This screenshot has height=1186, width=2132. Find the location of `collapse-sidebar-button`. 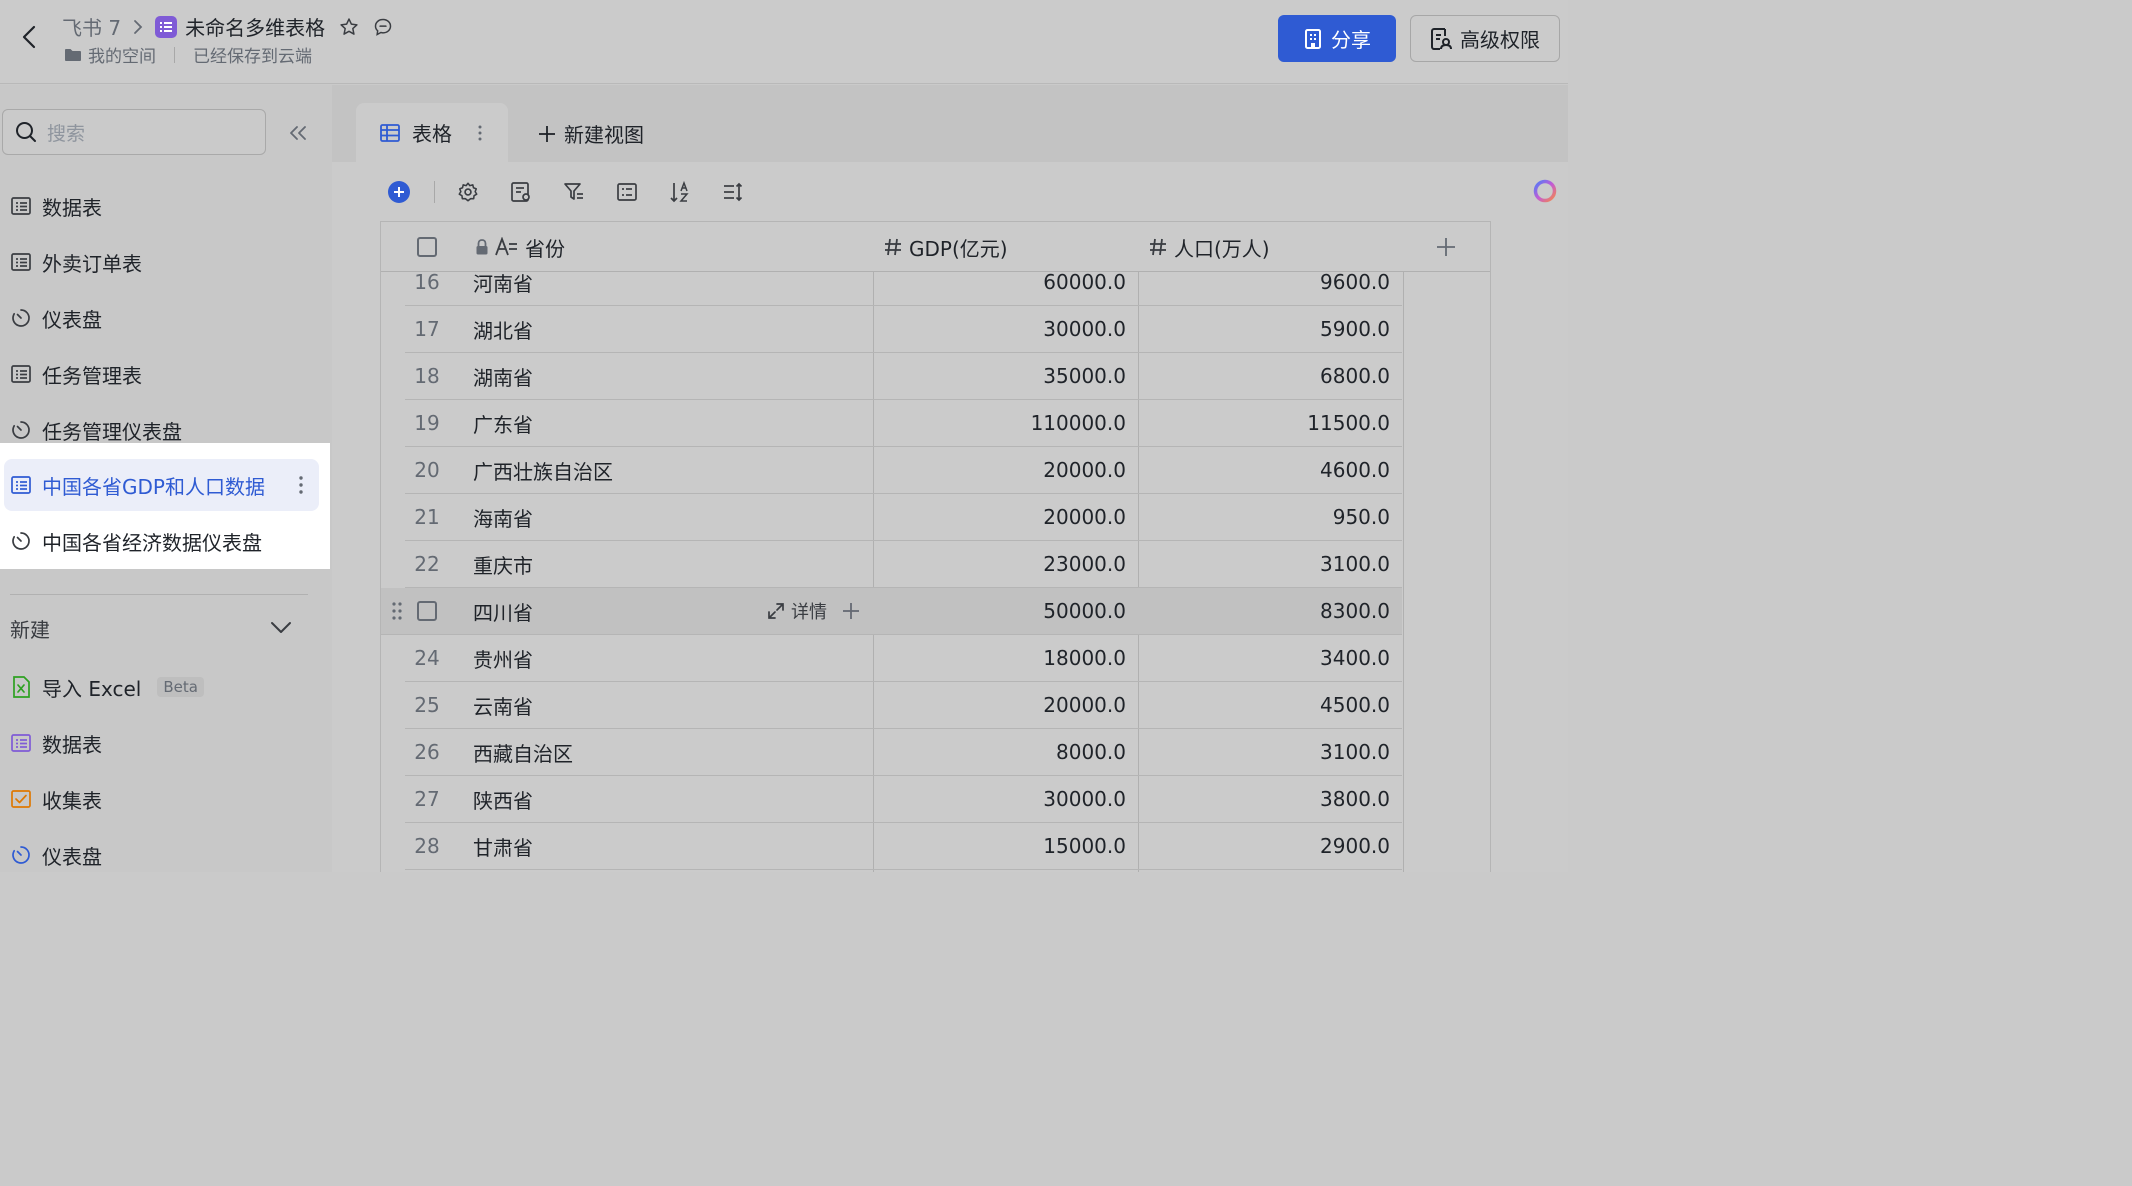

collapse-sidebar-button is located at coordinates (298, 133).